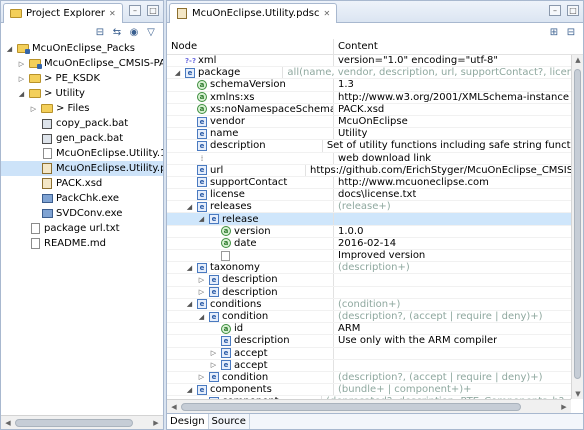  I want to click on content-cell: McuOnEclipse, so click(371, 121).